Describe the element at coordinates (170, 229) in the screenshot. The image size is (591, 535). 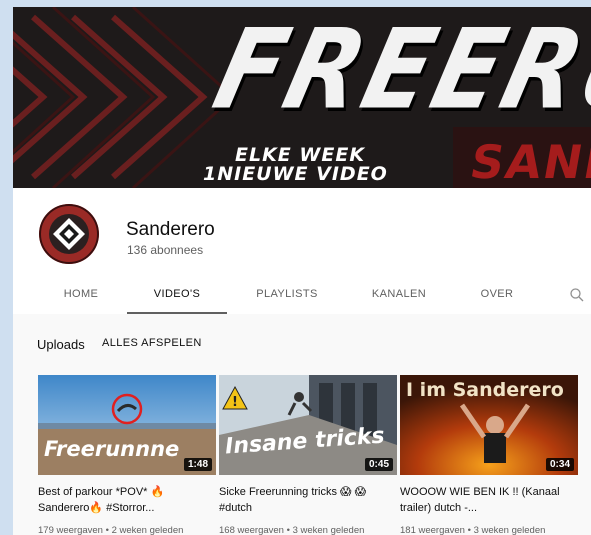
I see `channel-name: Sanderero` at that location.